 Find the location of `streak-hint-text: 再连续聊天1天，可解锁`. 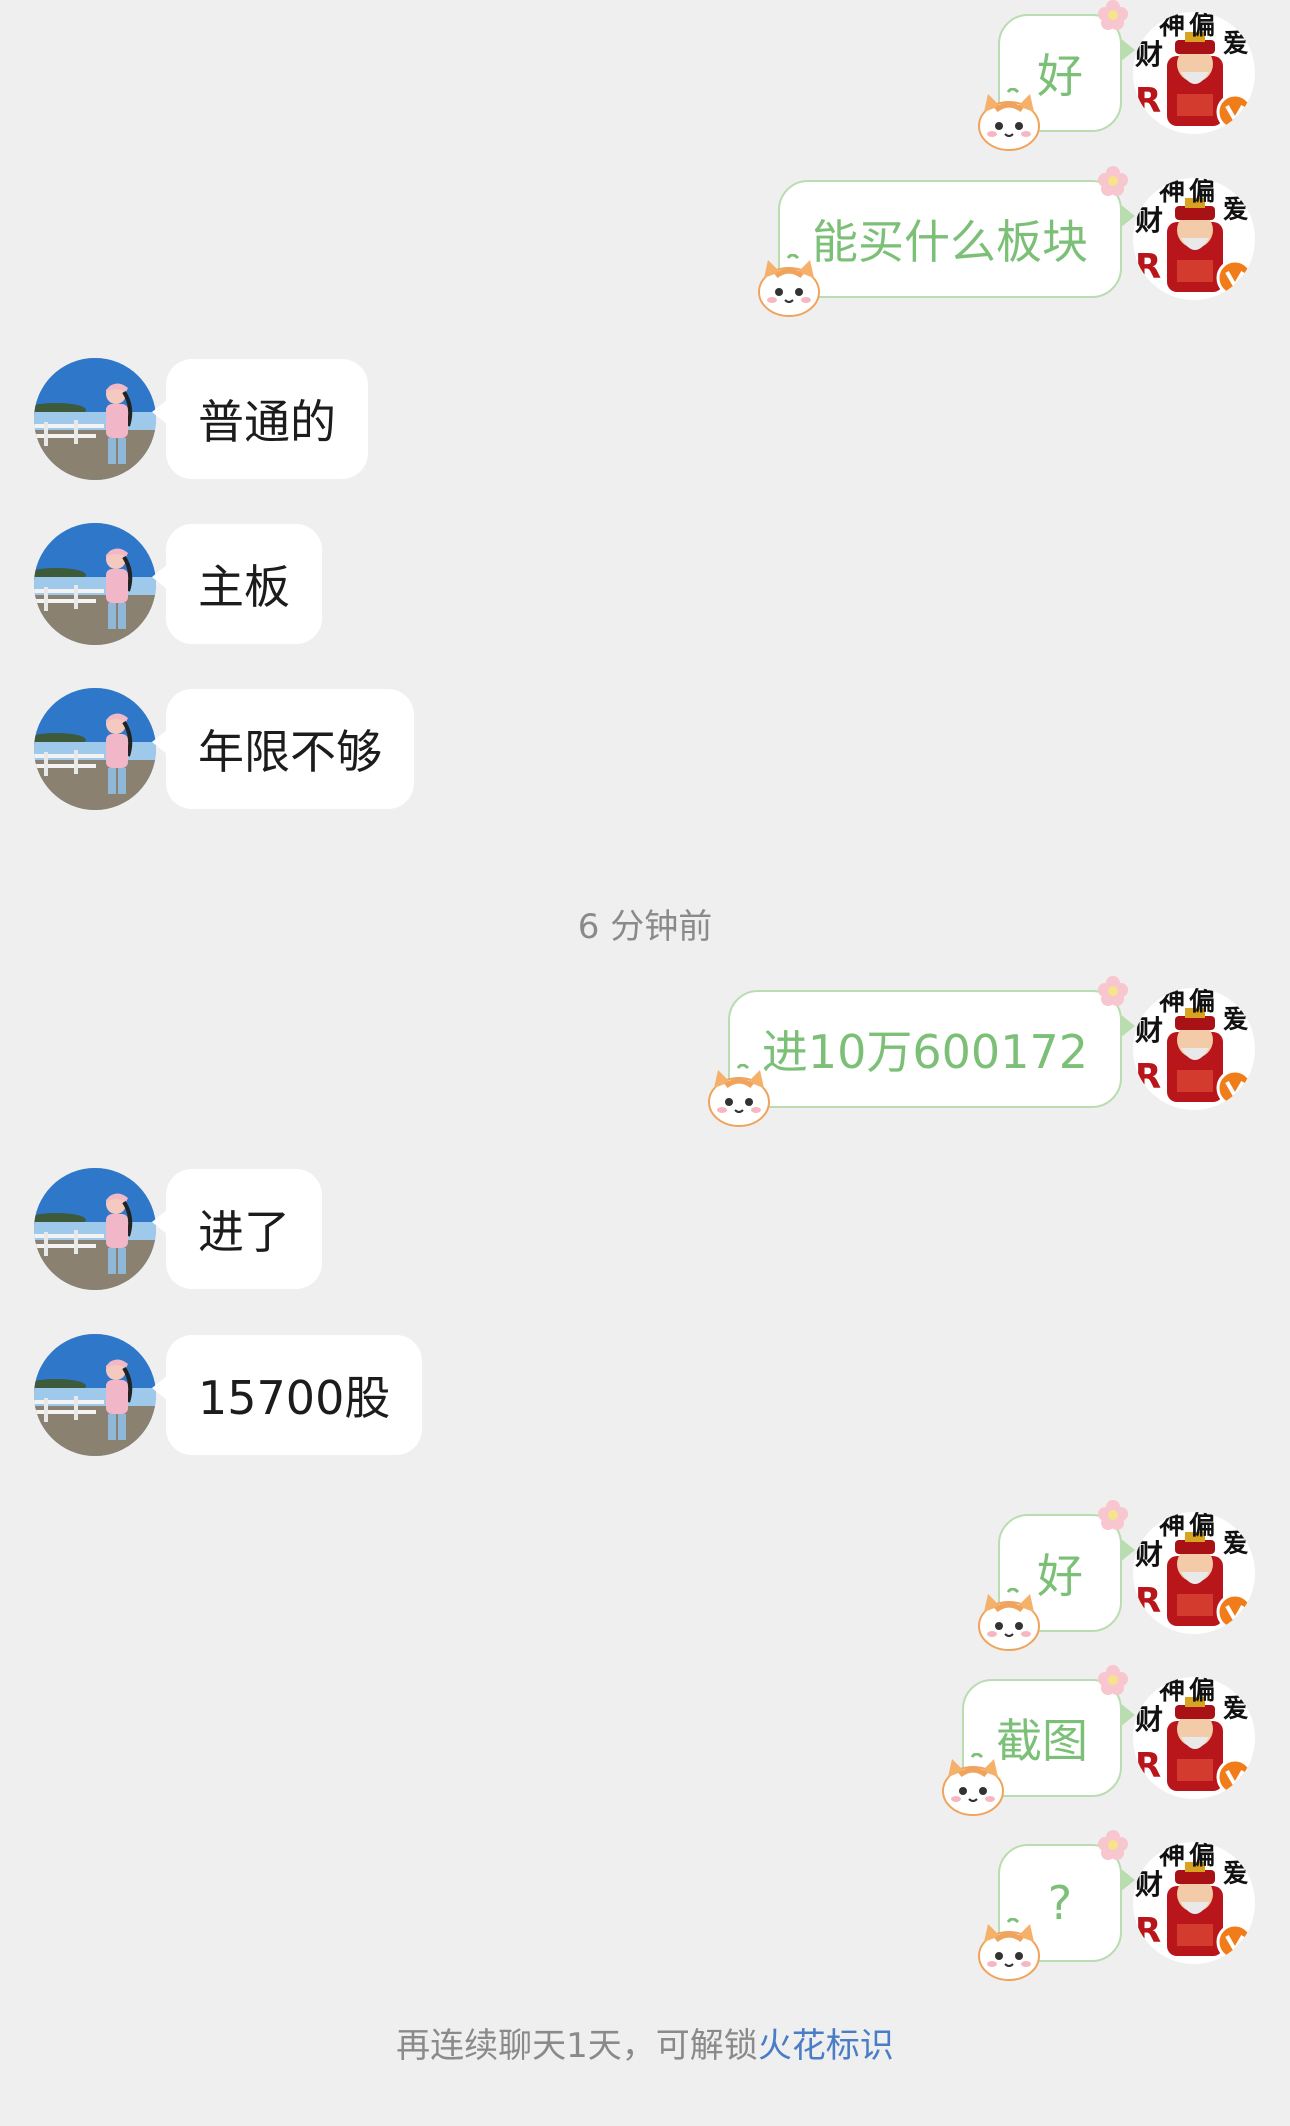

streak-hint-text: 再连续聊天1天，可解锁 is located at coordinates (577, 2046).